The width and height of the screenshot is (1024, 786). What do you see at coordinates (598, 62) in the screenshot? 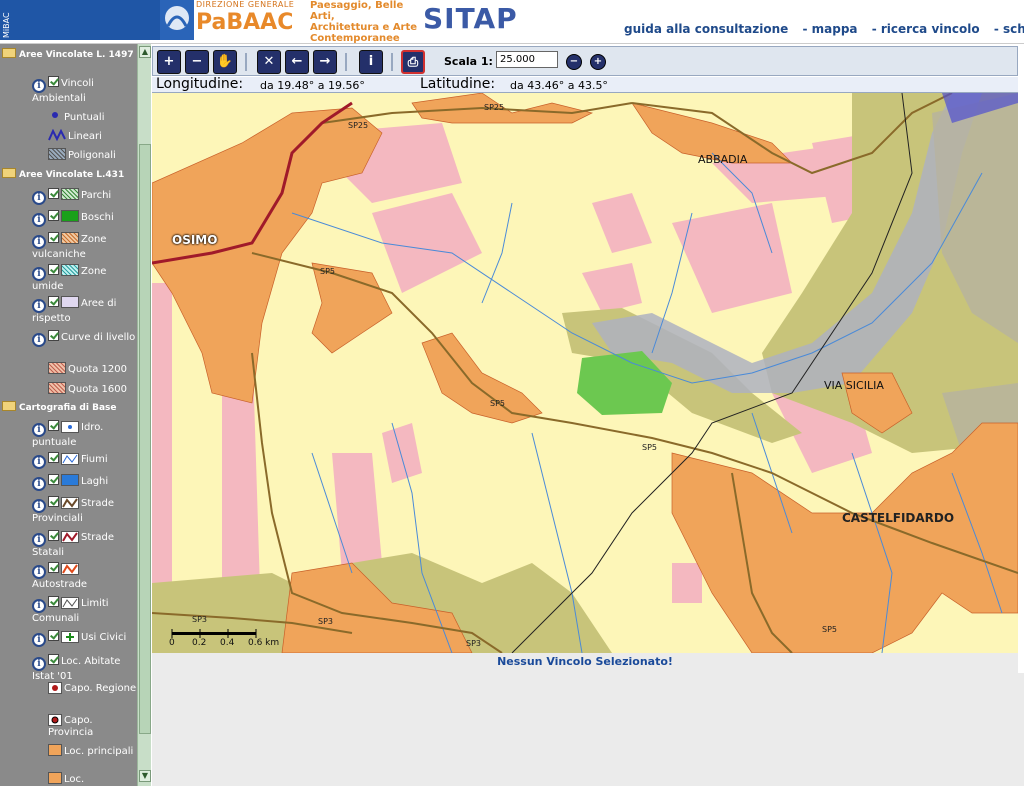
I see `zoom-plus-ball-icon: +` at bounding box center [598, 62].